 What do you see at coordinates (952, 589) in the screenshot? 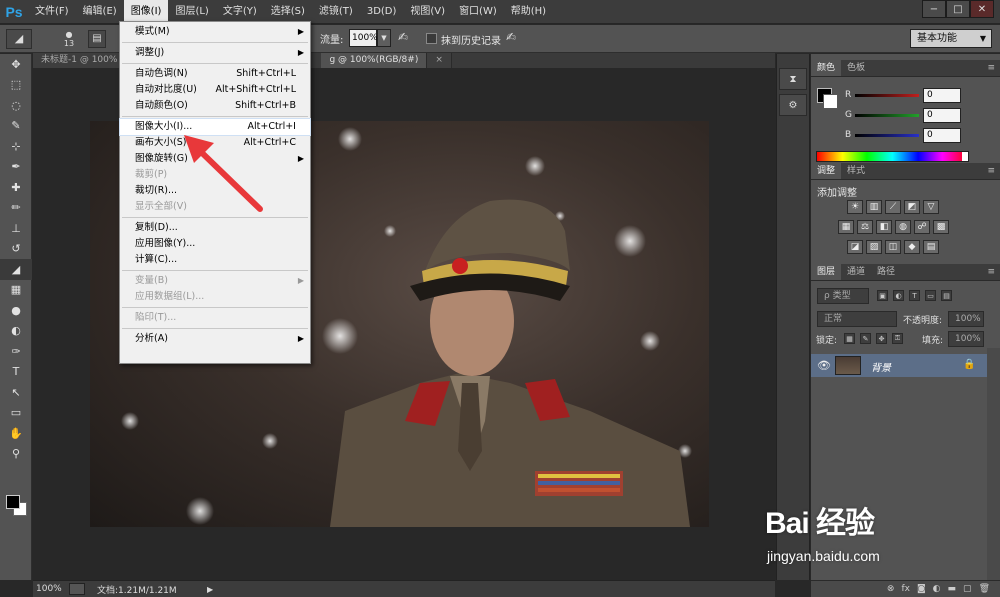
I see `folder-icon: ▬` at bounding box center [952, 589].